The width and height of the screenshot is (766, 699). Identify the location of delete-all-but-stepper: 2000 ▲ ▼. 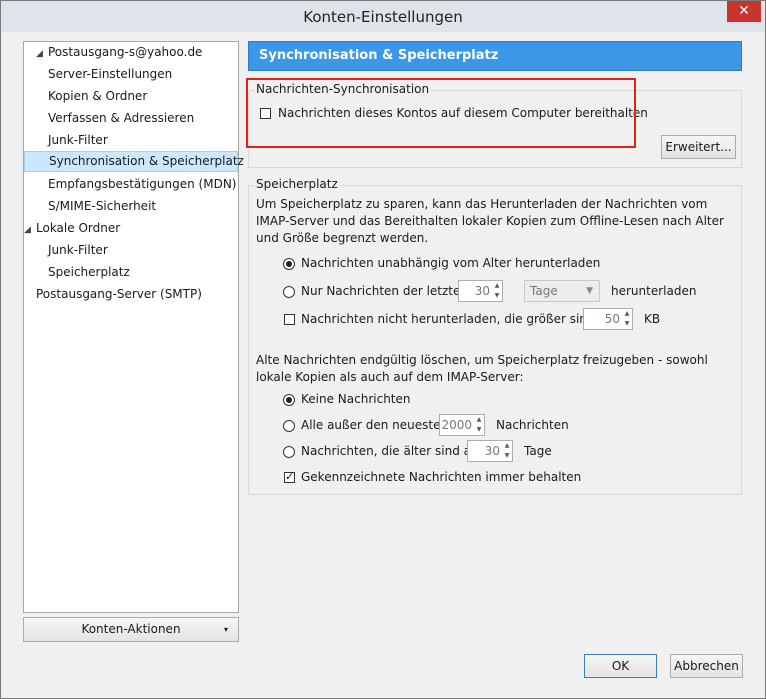
(462, 425).